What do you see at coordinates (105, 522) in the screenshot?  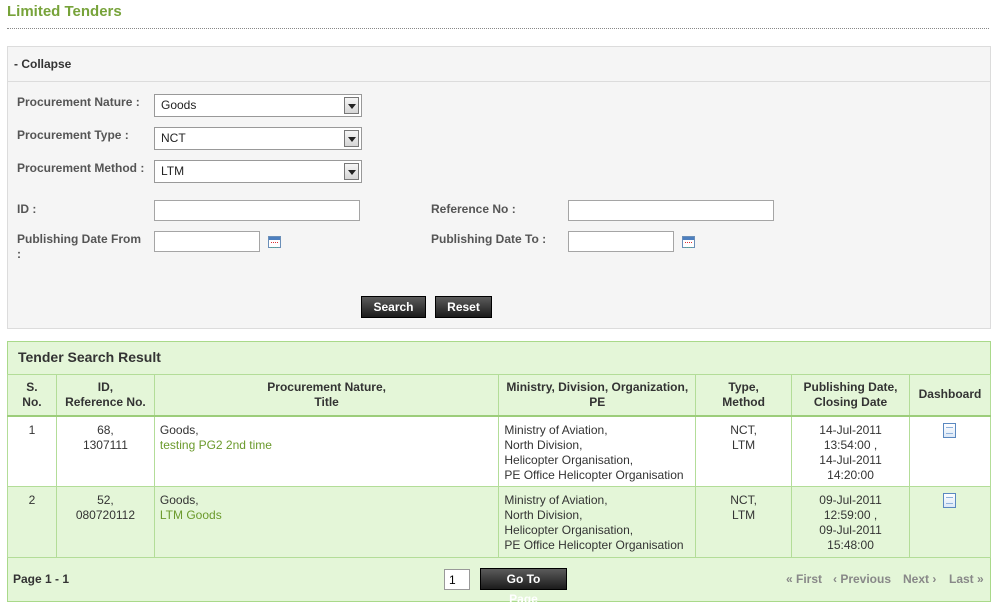 I see `cell-id-ref: 52, 080720112` at bounding box center [105, 522].